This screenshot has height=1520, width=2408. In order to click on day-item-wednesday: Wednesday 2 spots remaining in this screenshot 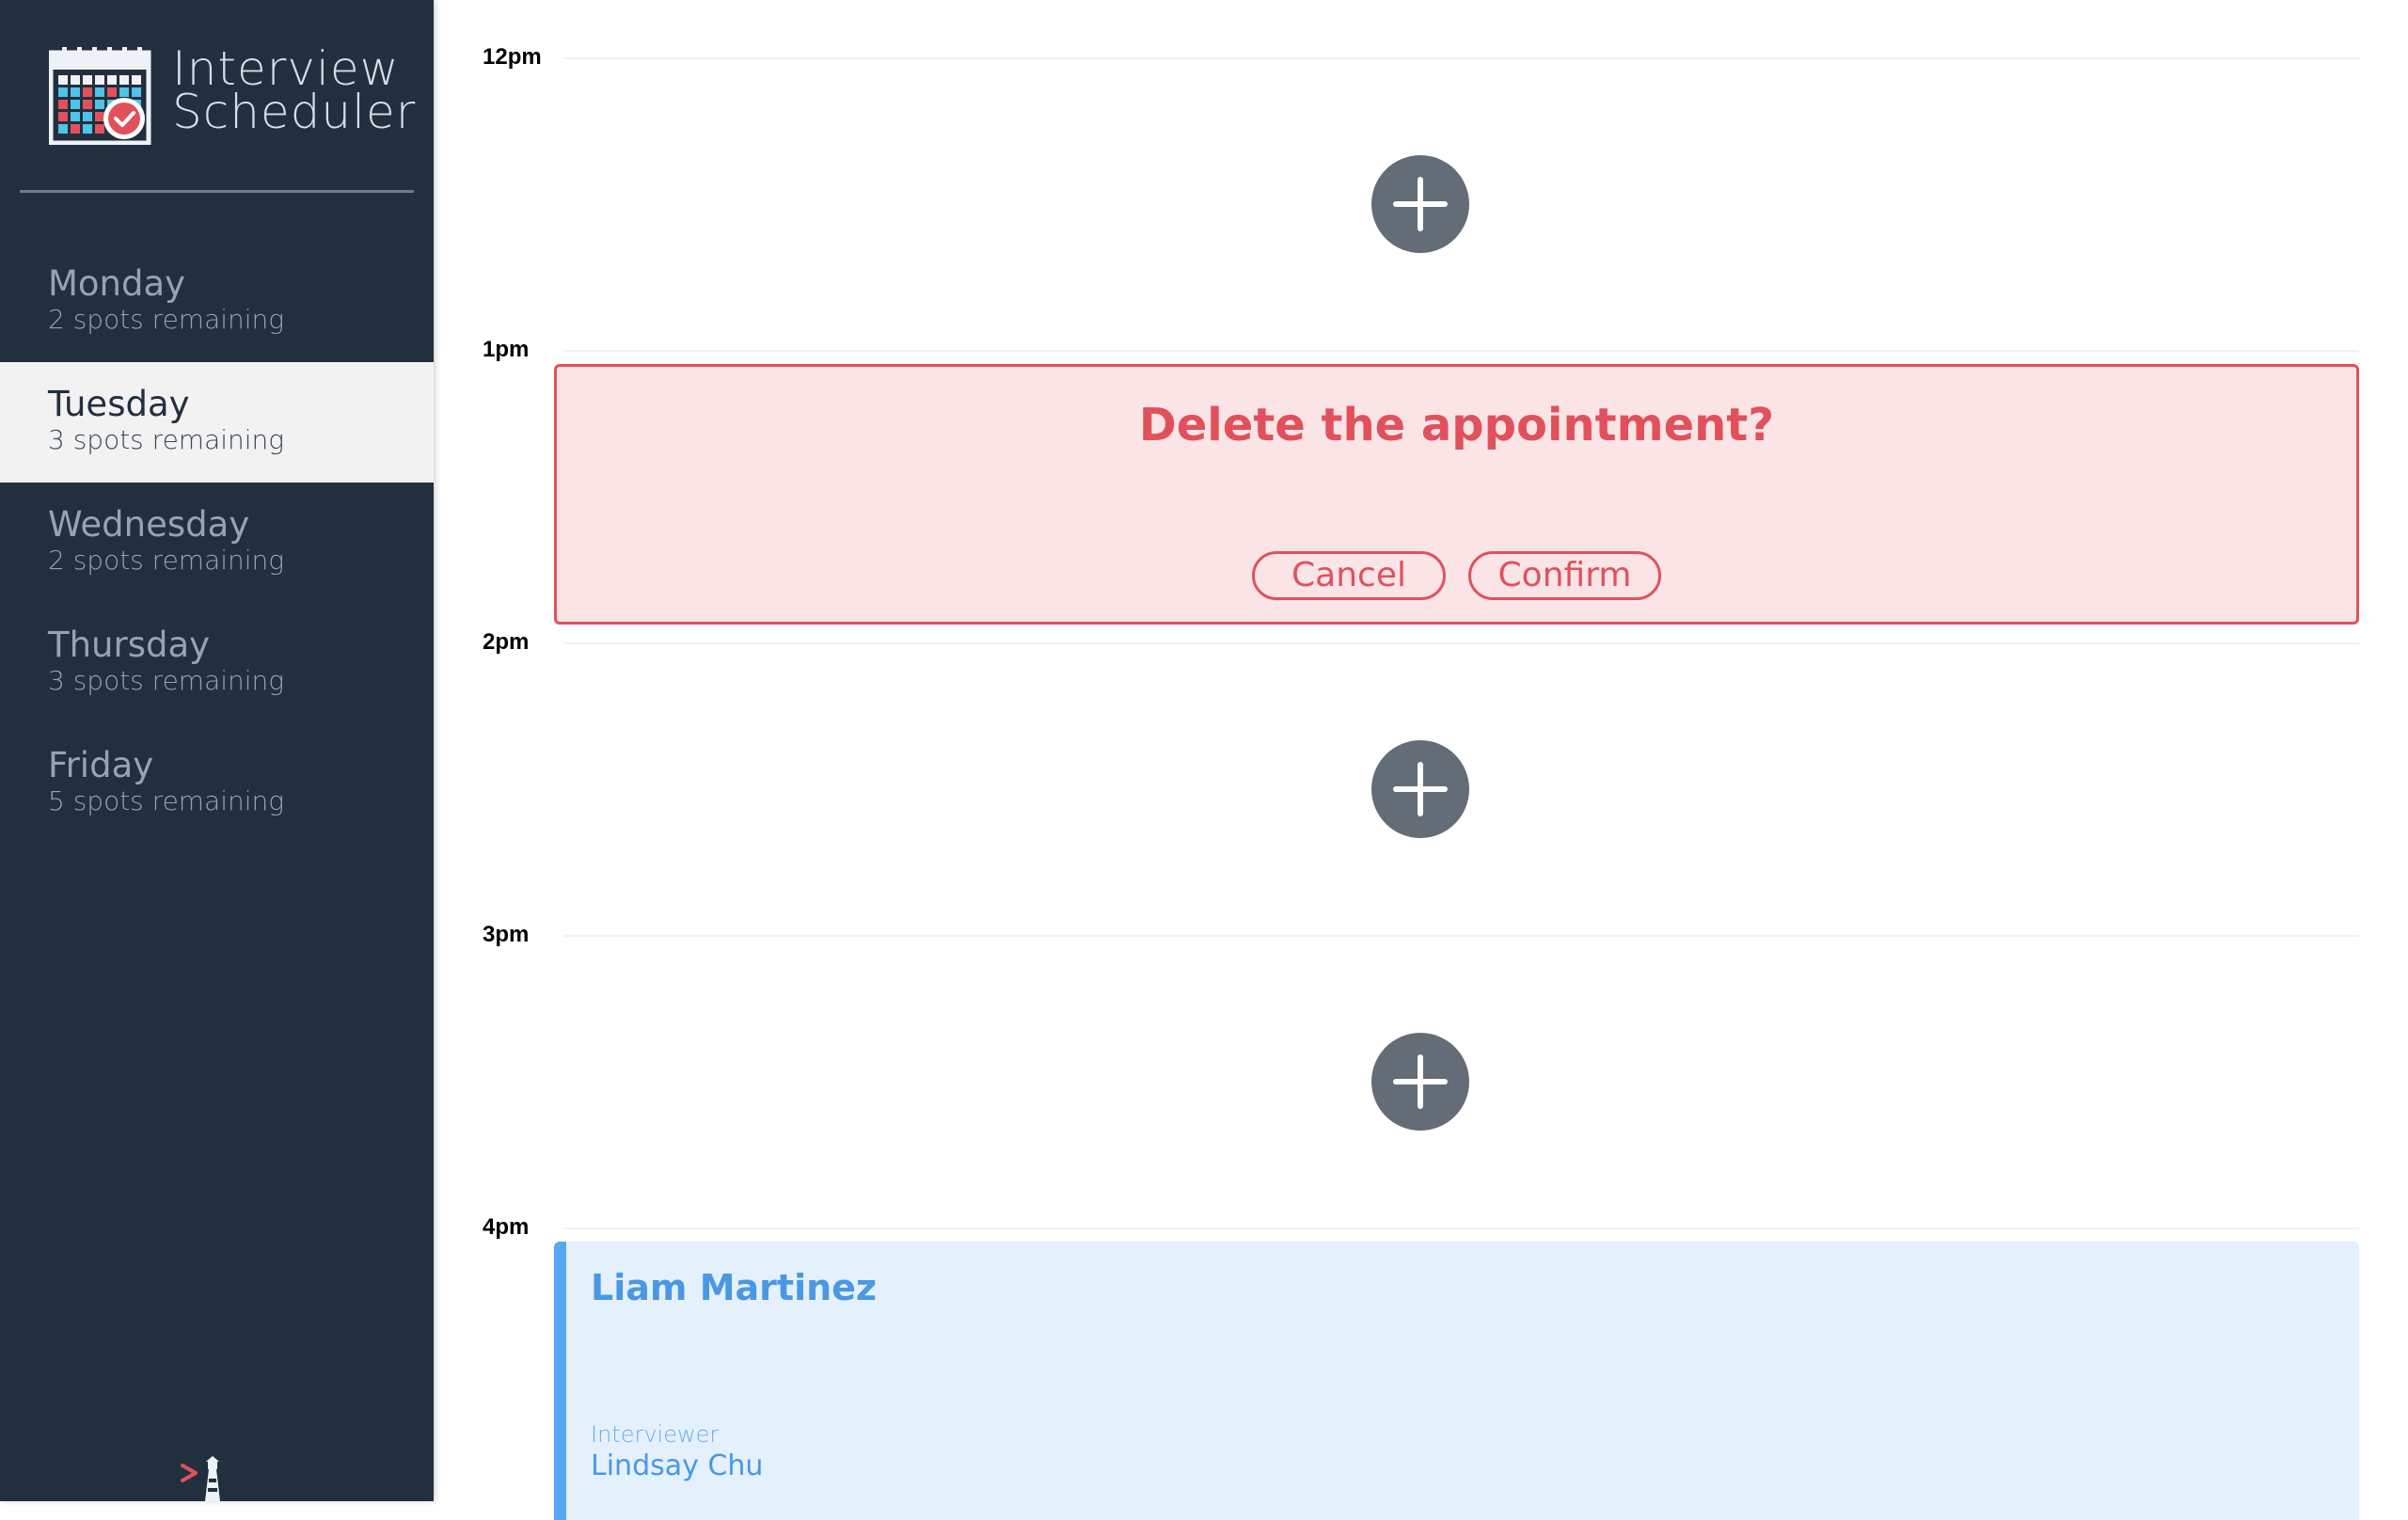, I will do `click(217, 543)`.